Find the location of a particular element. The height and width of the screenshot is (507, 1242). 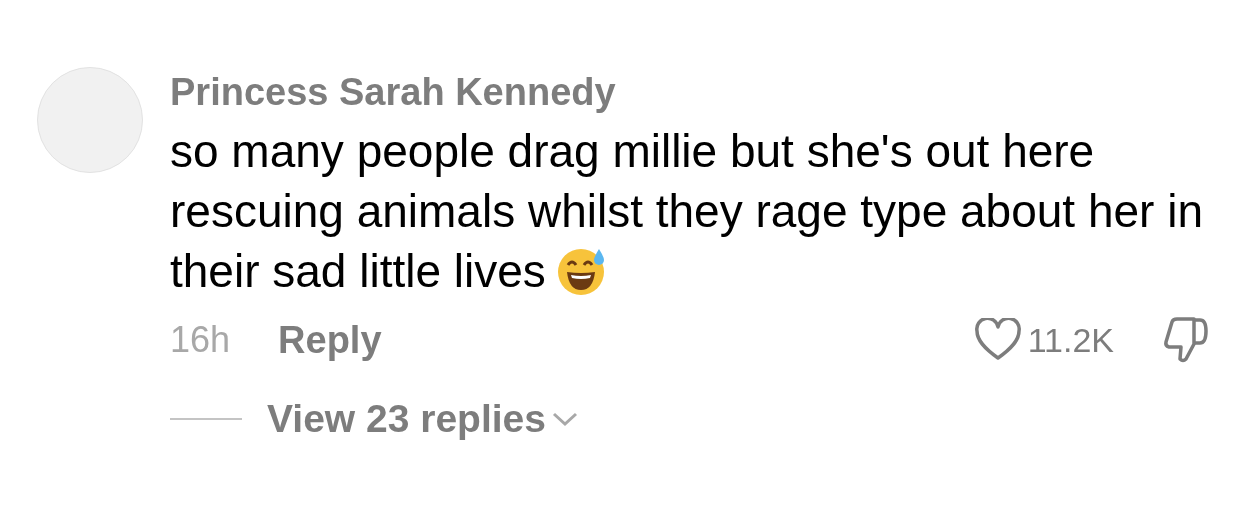

chevron-down-icon is located at coordinates (564, 419).